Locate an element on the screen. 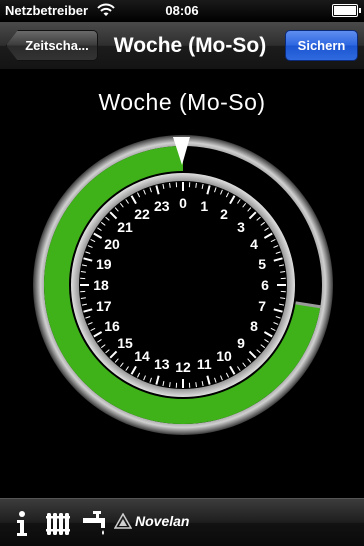 The width and height of the screenshot is (364, 546). hour-label: 5 is located at coordinates (262, 264).